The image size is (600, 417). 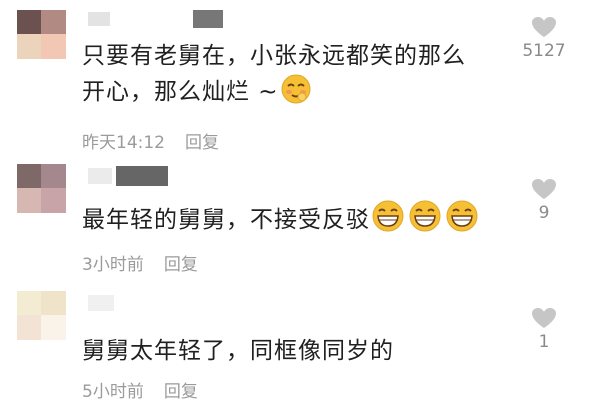 I want to click on shy-smile-emoji-icon, so click(x=296, y=94).